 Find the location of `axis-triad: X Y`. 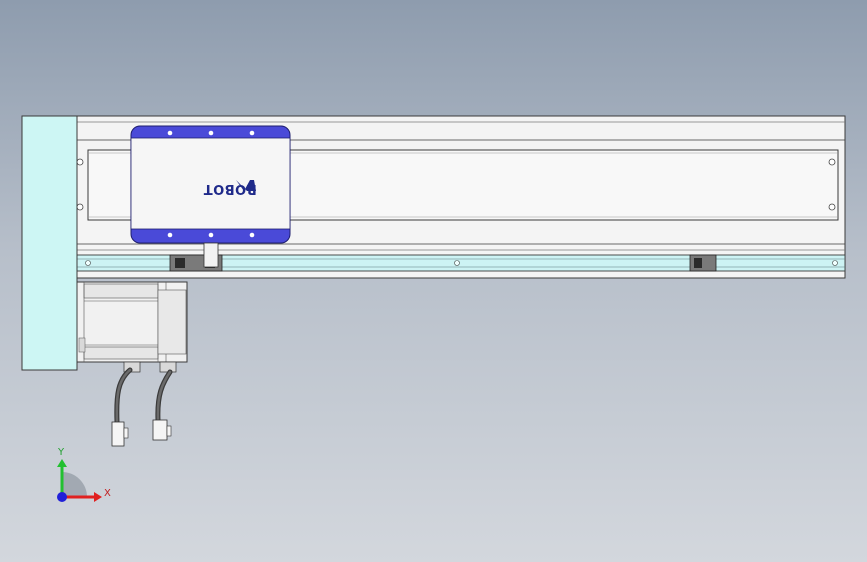

axis-triad: X Y is located at coordinates (84, 474).